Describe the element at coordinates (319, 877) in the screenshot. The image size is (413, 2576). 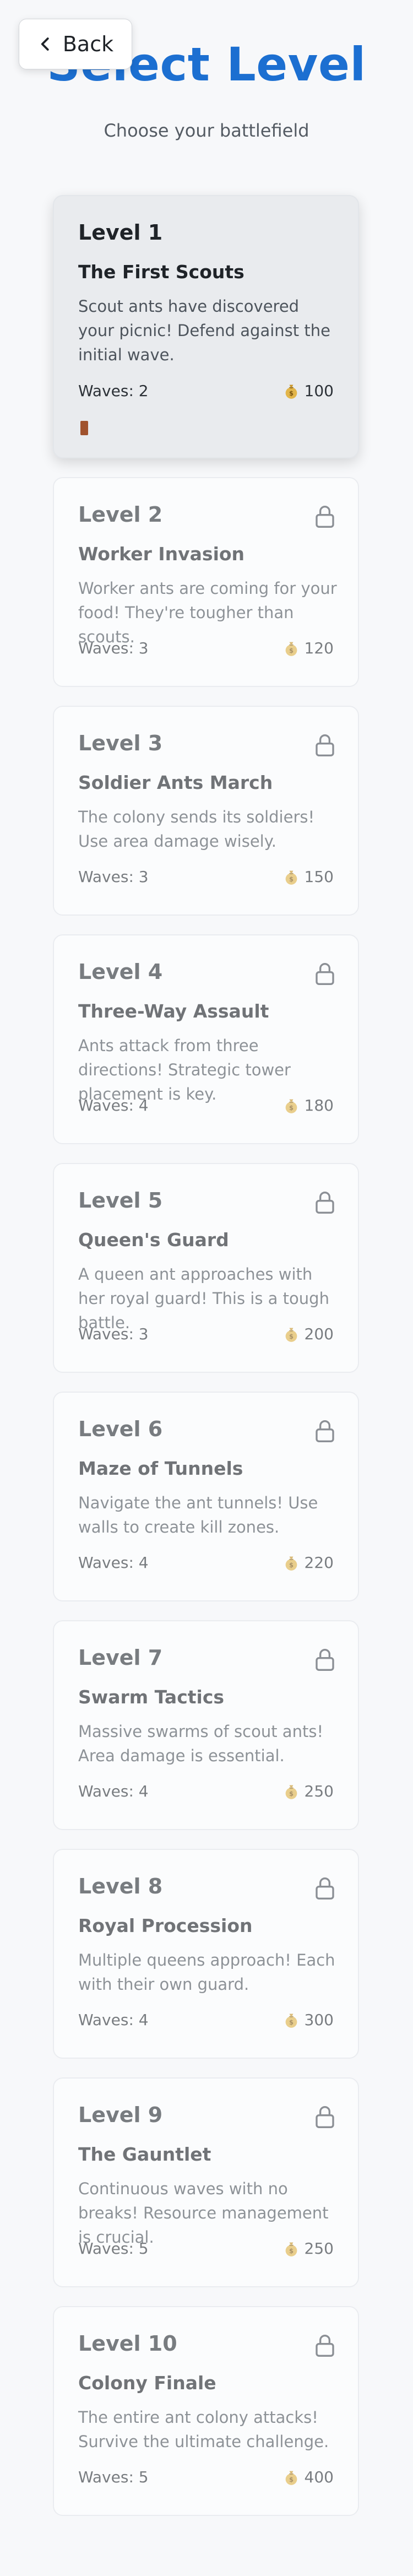
I see `reward-value: 150` at that location.